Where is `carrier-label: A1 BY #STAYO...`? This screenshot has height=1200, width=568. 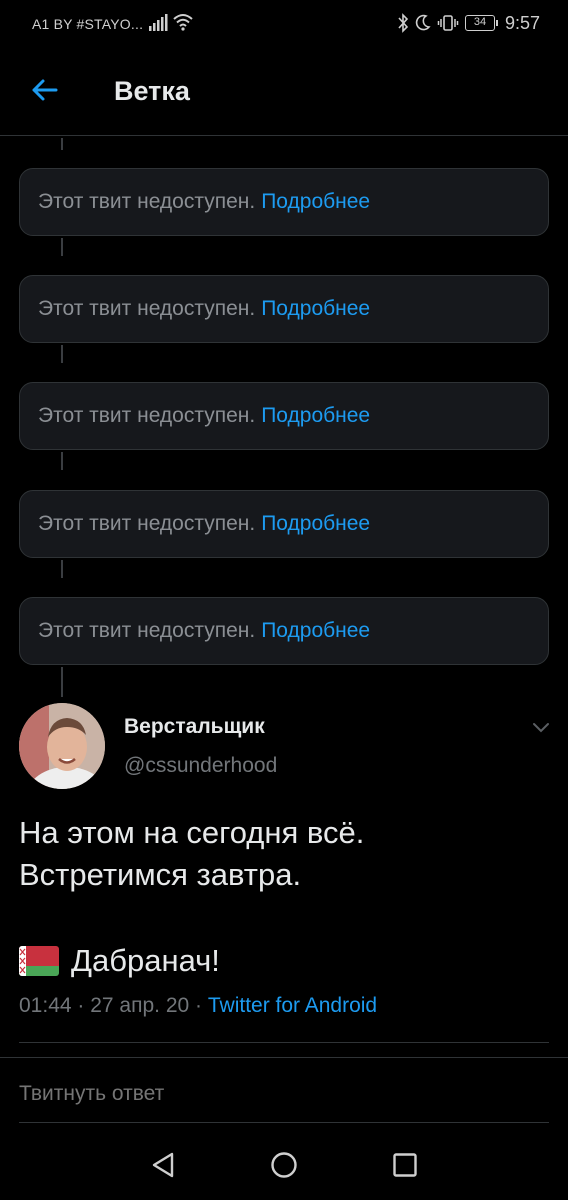
carrier-label: A1 BY #STAYO... is located at coordinates (88, 24).